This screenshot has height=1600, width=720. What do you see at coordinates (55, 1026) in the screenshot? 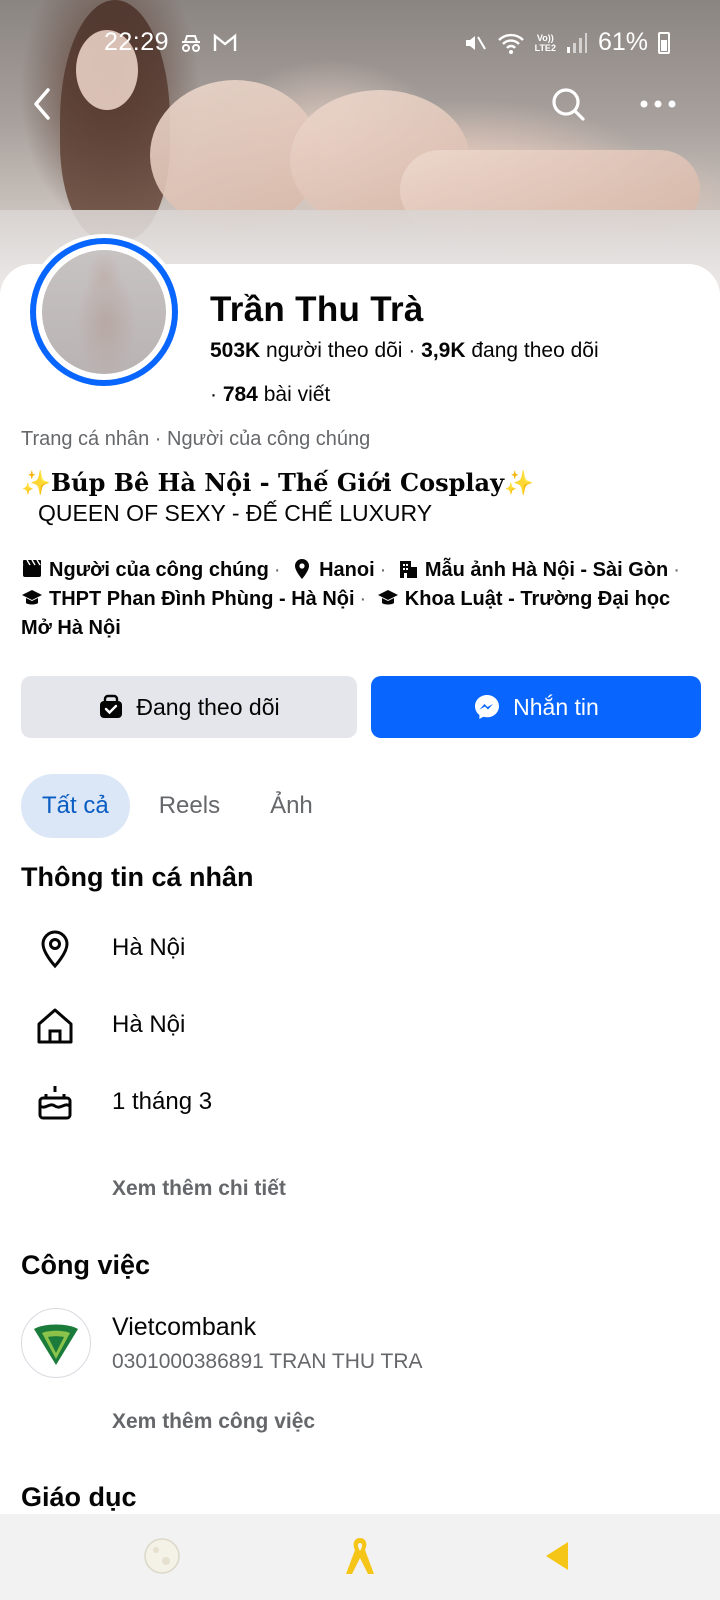
I see `home-icon` at bounding box center [55, 1026].